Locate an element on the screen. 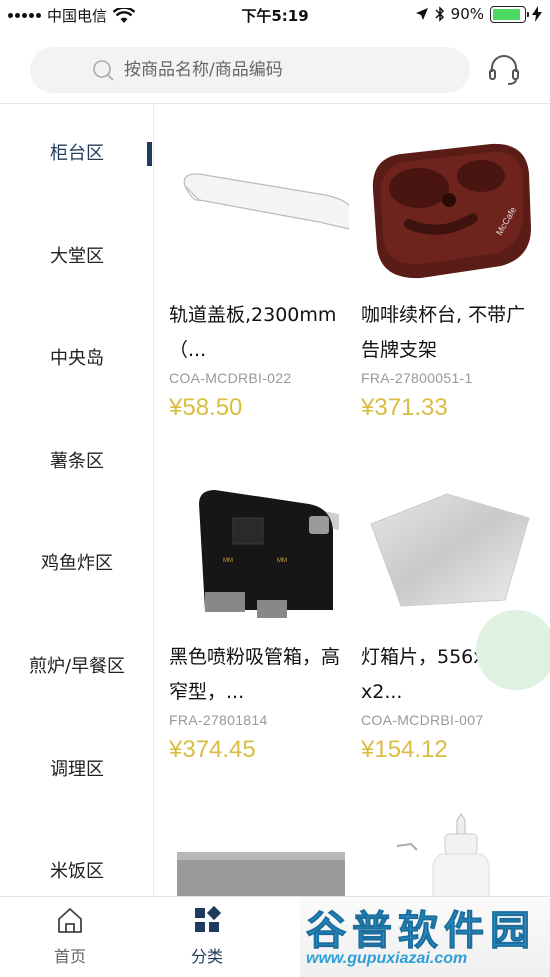  sidebar-item-chicken-fish-fry: 鸡鱼炸区 is located at coordinates (76, 564).